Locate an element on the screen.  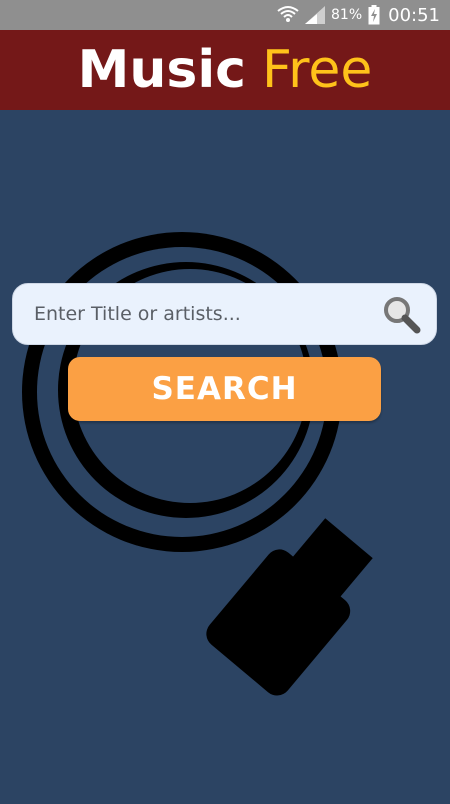
clock: 00:51 is located at coordinates (414, 15).